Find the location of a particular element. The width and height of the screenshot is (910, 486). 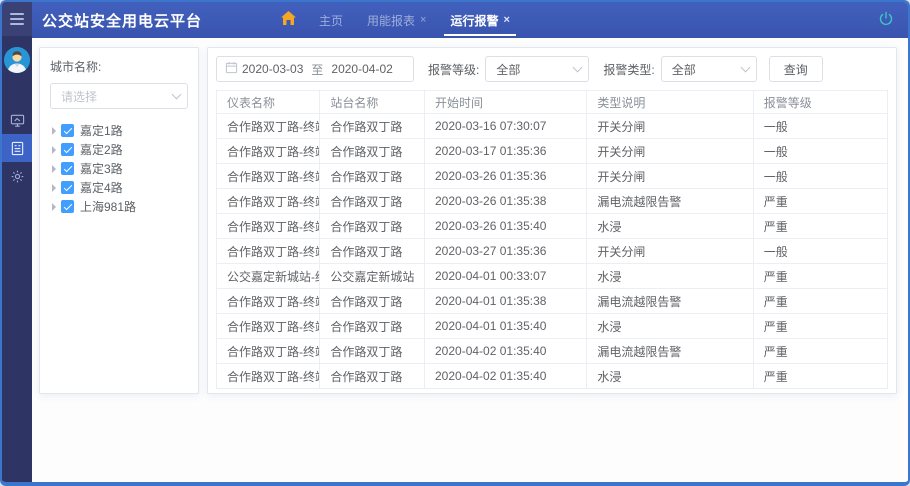

table-column-header: 站台名称 is located at coordinates (372, 102).